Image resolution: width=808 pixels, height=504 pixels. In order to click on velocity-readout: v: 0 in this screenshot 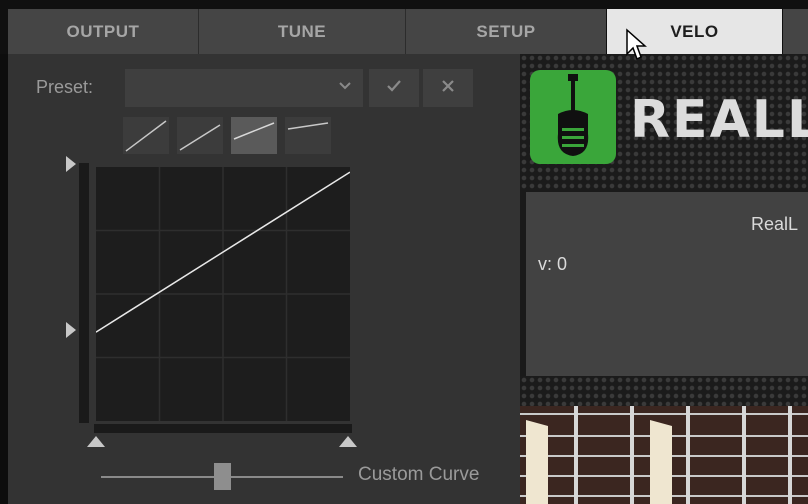, I will do `click(553, 264)`.